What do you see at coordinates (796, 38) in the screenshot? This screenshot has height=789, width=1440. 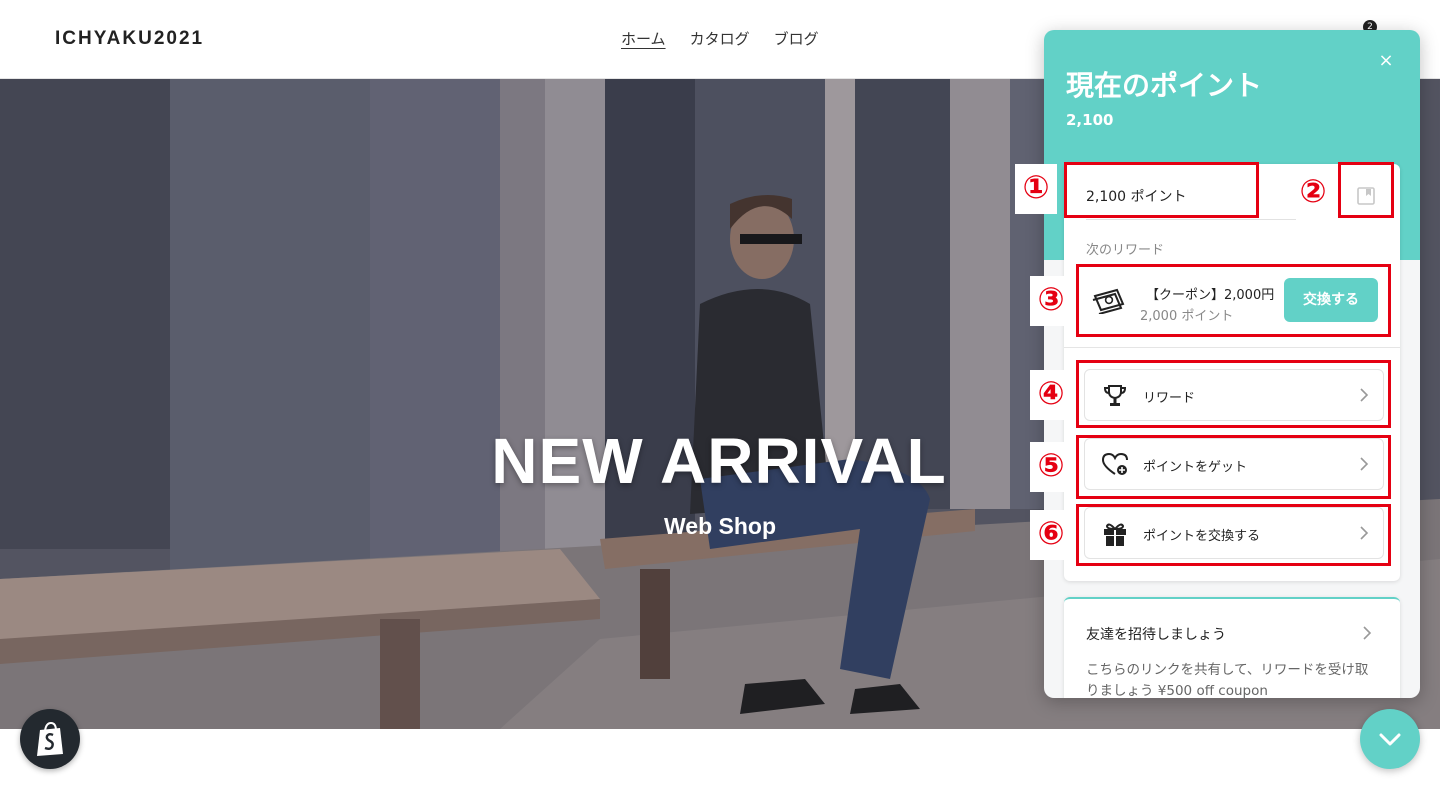 I see `nav-blog: ブログ` at bounding box center [796, 38].